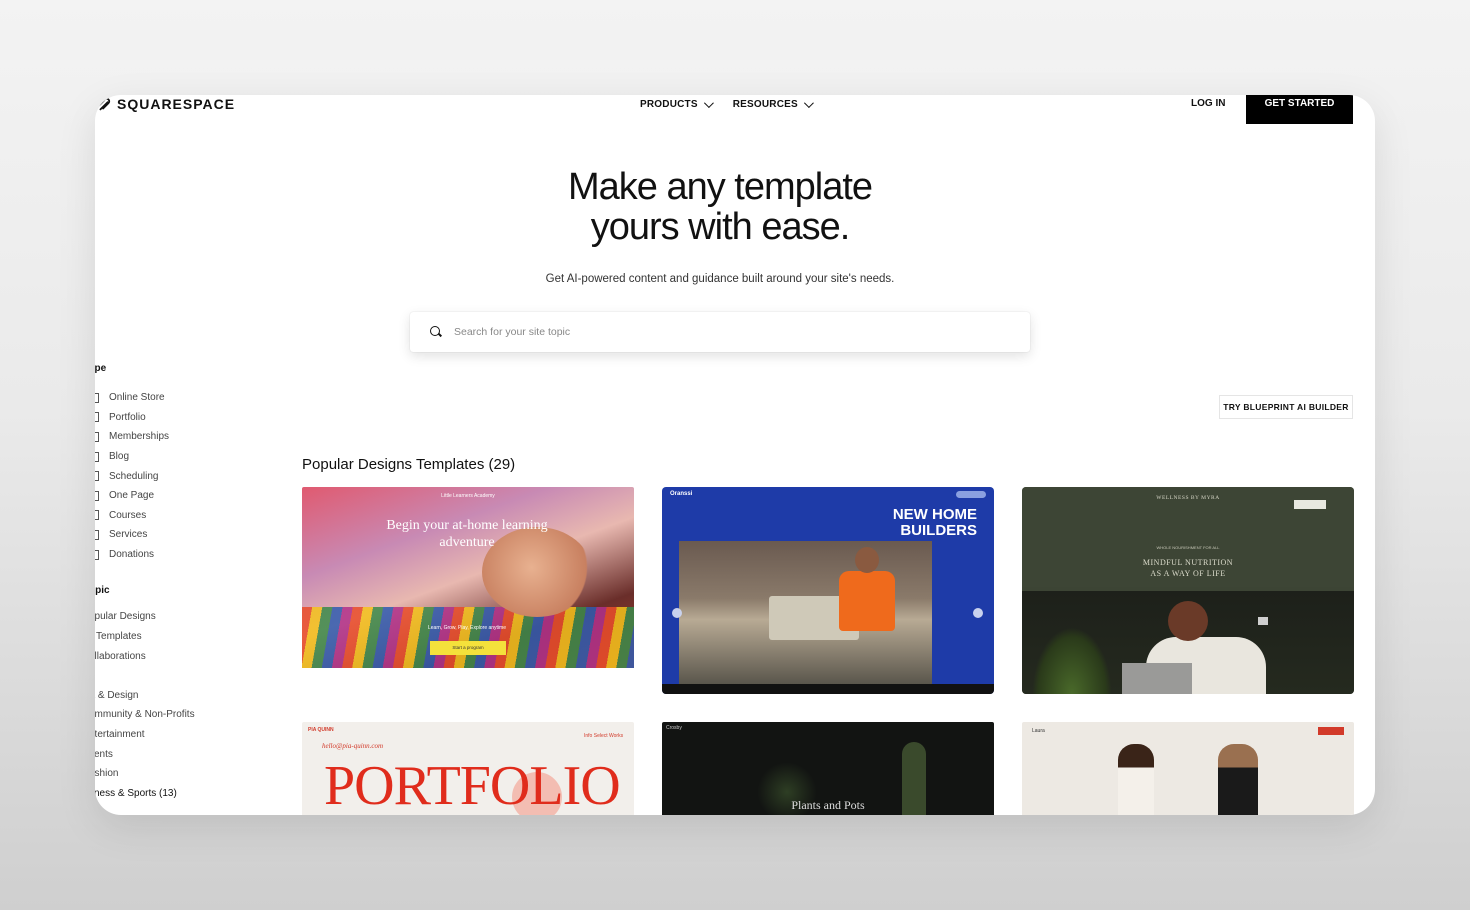 This screenshot has height=910, width=1470. What do you see at coordinates (132, 496) in the screenshot?
I see `filter-label: One Page` at bounding box center [132, 496].